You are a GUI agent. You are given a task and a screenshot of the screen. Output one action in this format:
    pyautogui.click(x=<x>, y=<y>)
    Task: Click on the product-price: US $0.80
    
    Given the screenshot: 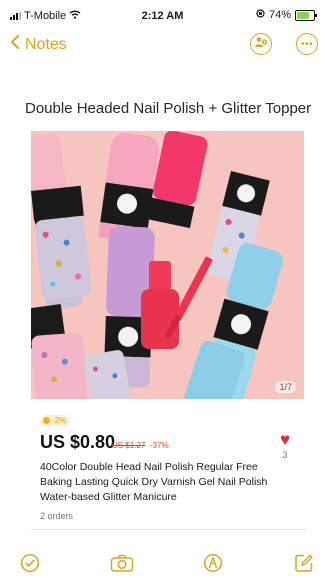 What is the action you would take?
    pyautogui.click(x=78, y=442)
    